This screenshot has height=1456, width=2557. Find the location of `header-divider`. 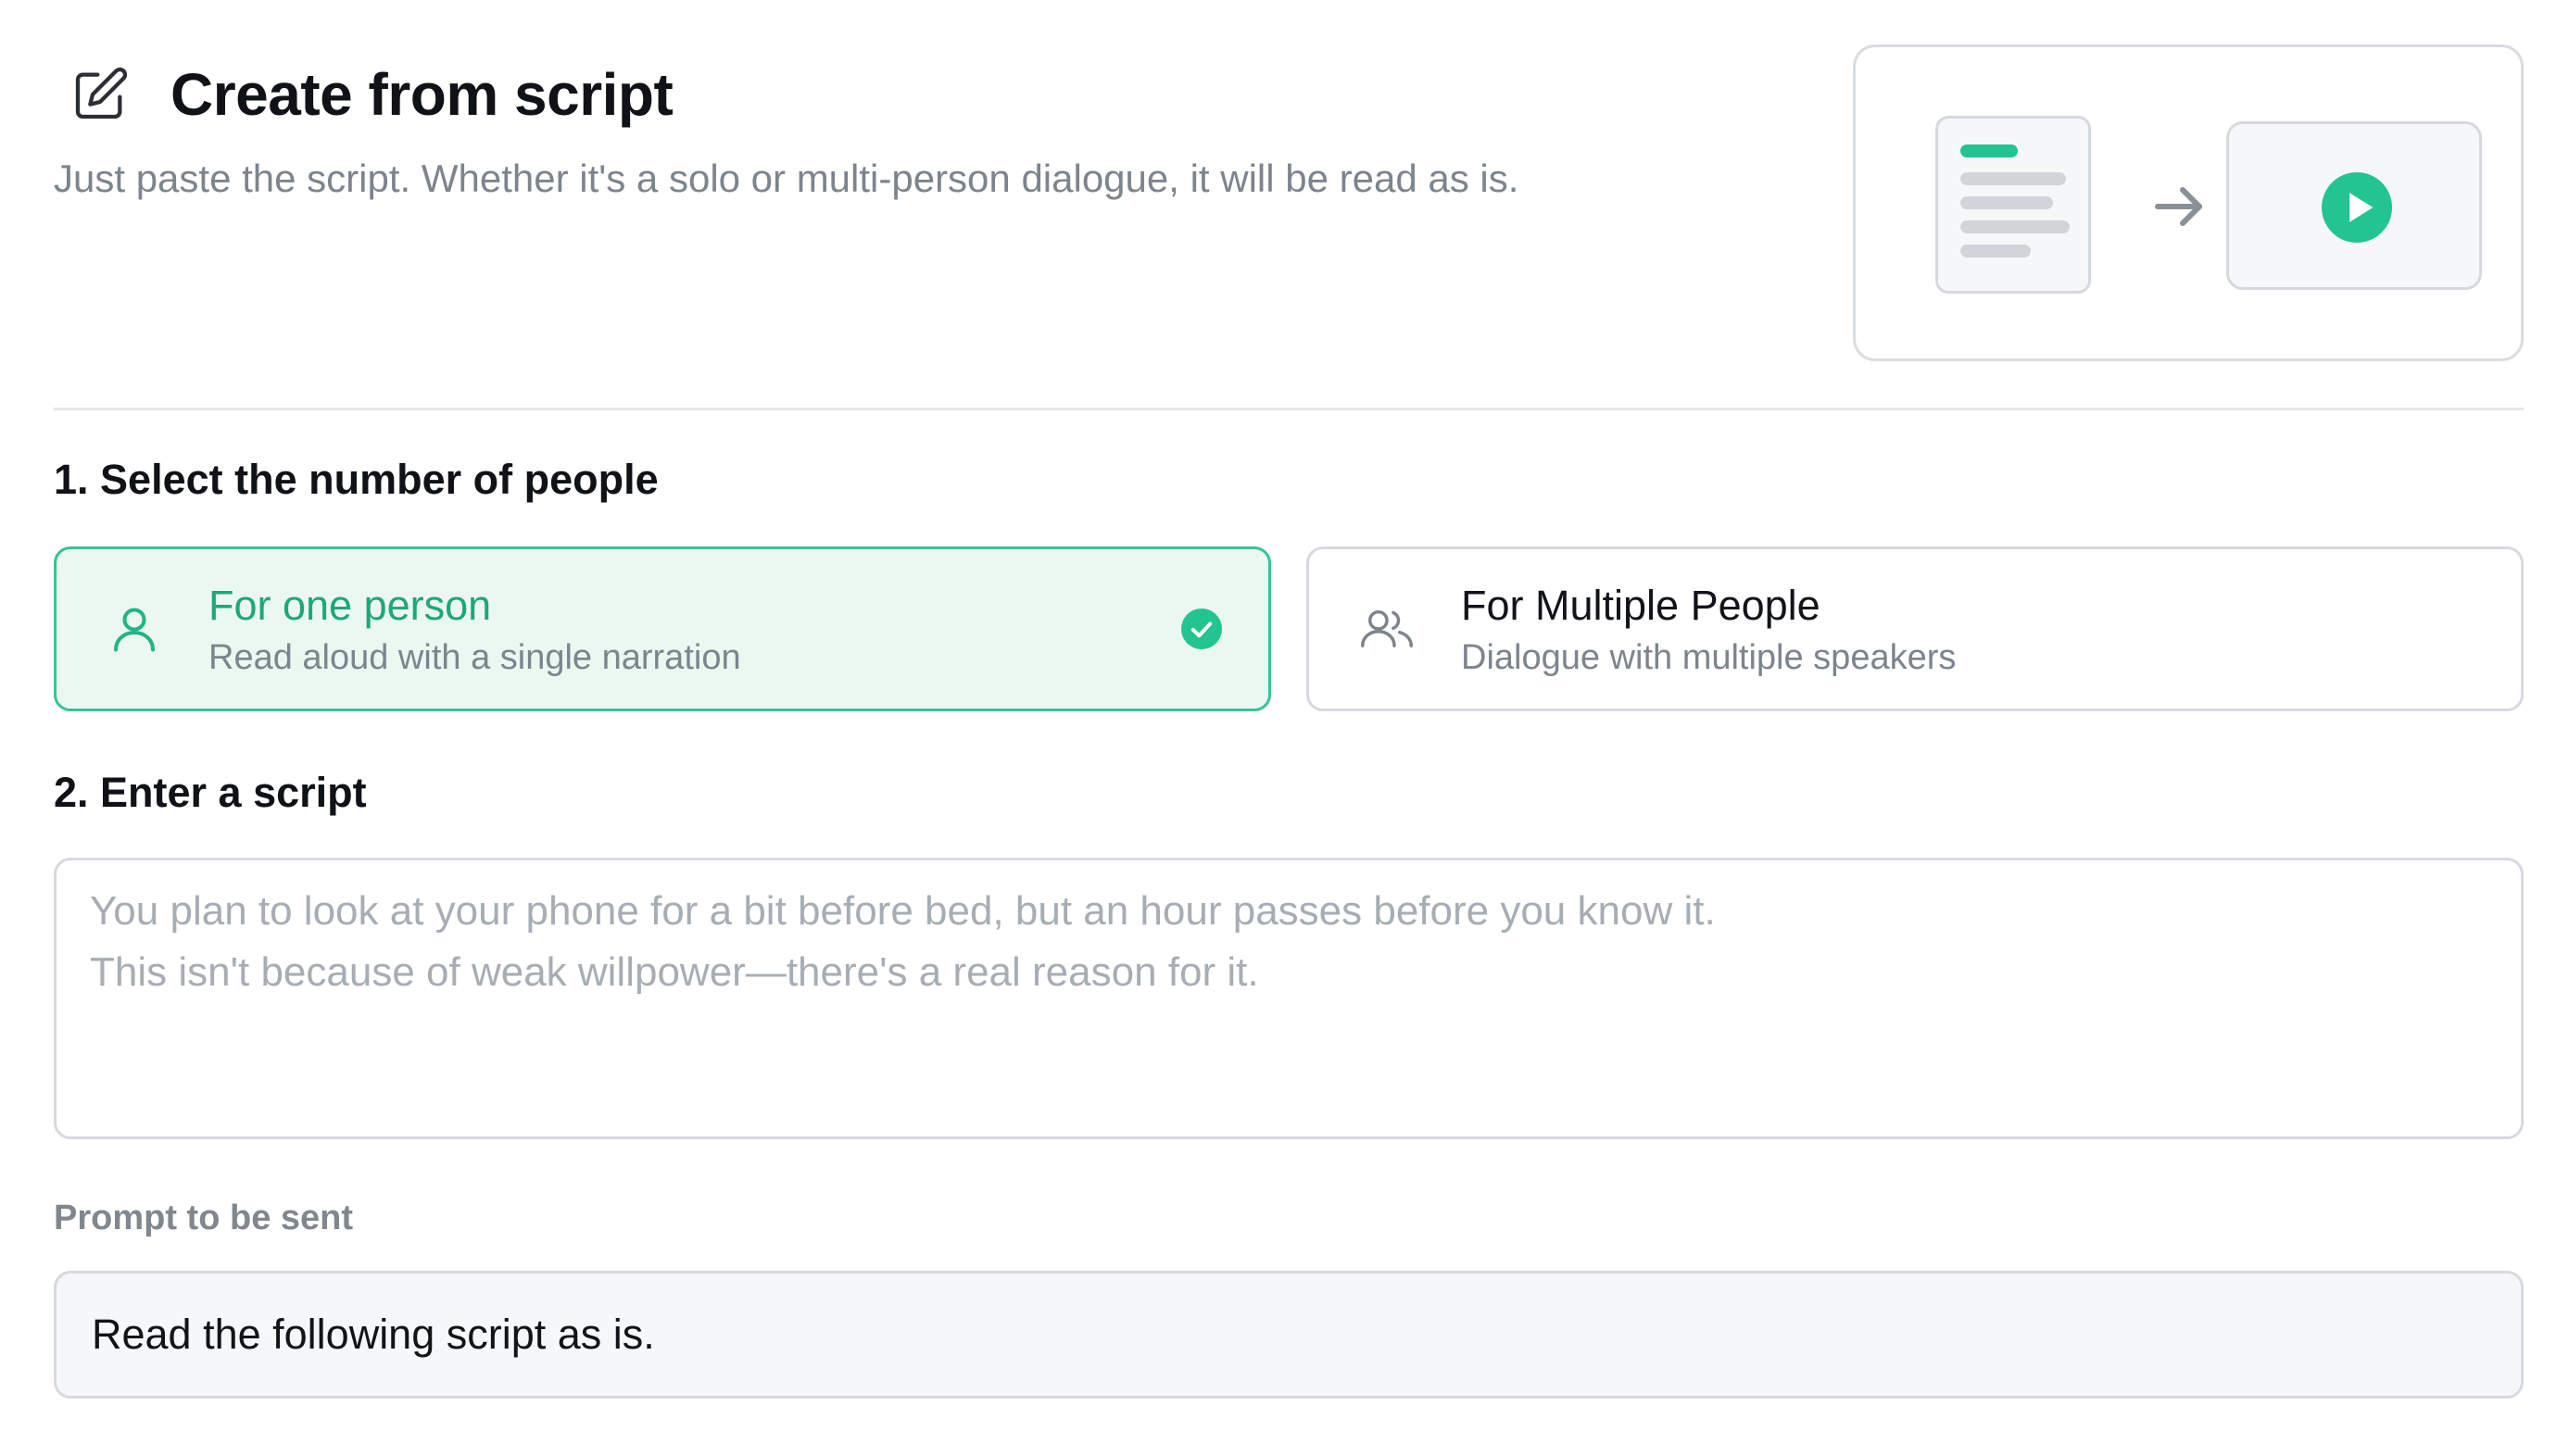

header-divider is located at coordinates (1289, 409).